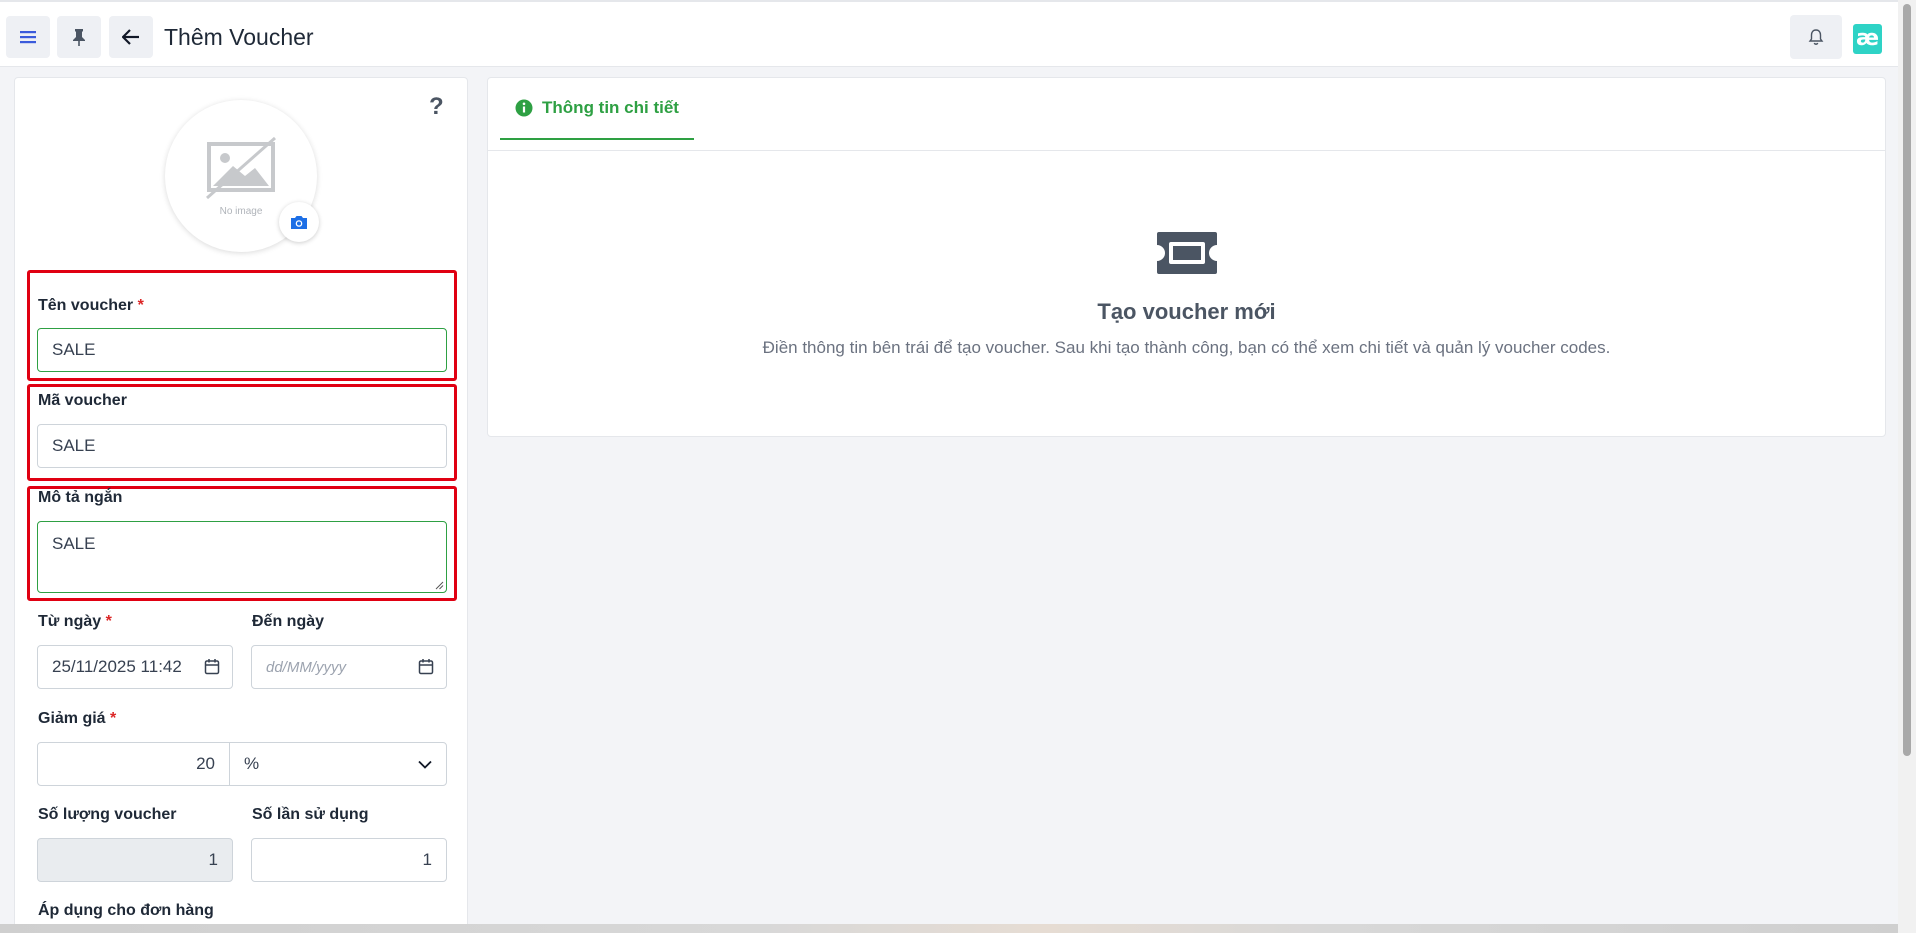 The image size is (1916, 933). I want to click on voucher-code-input: SALE, so click(242, 446).